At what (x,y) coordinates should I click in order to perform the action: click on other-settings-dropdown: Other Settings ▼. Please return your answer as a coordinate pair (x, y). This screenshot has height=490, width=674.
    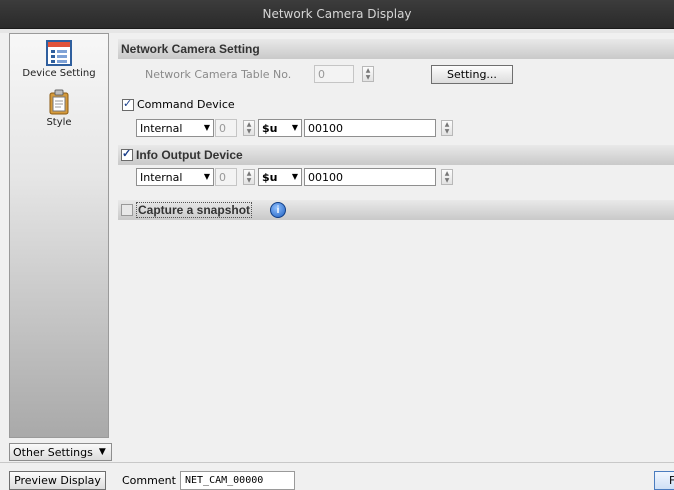
    Looking at the image, I should click on (60, 452).